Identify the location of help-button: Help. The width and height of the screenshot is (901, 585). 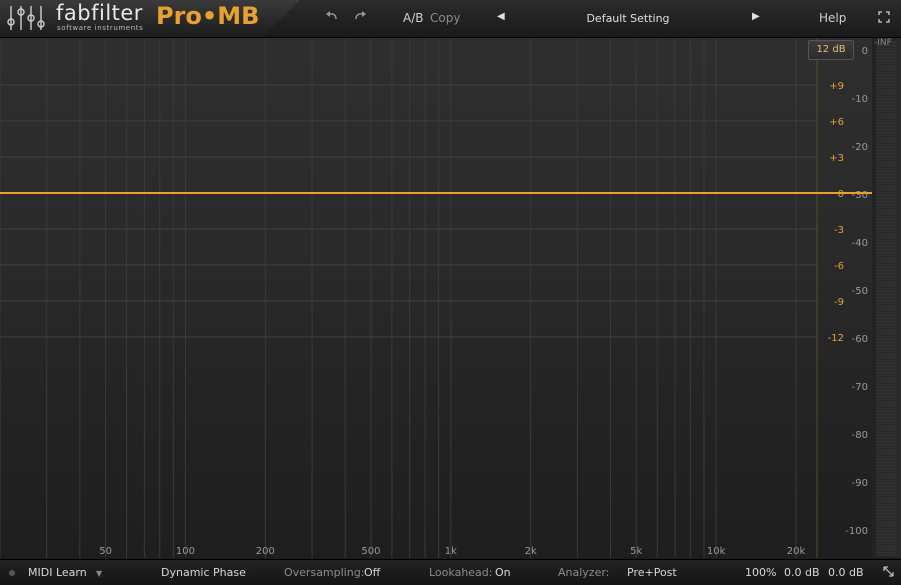
(832, 18).